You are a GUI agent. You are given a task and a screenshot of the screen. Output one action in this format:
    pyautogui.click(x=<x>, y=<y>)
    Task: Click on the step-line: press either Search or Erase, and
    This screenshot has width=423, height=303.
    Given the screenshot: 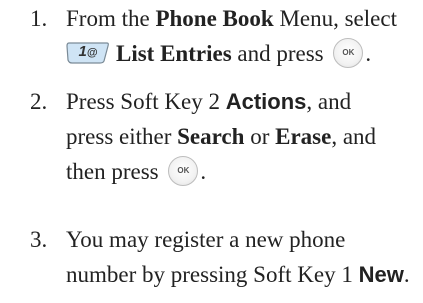 What is the action you would take?
    pyautogui.click(x=221, y=136)
    